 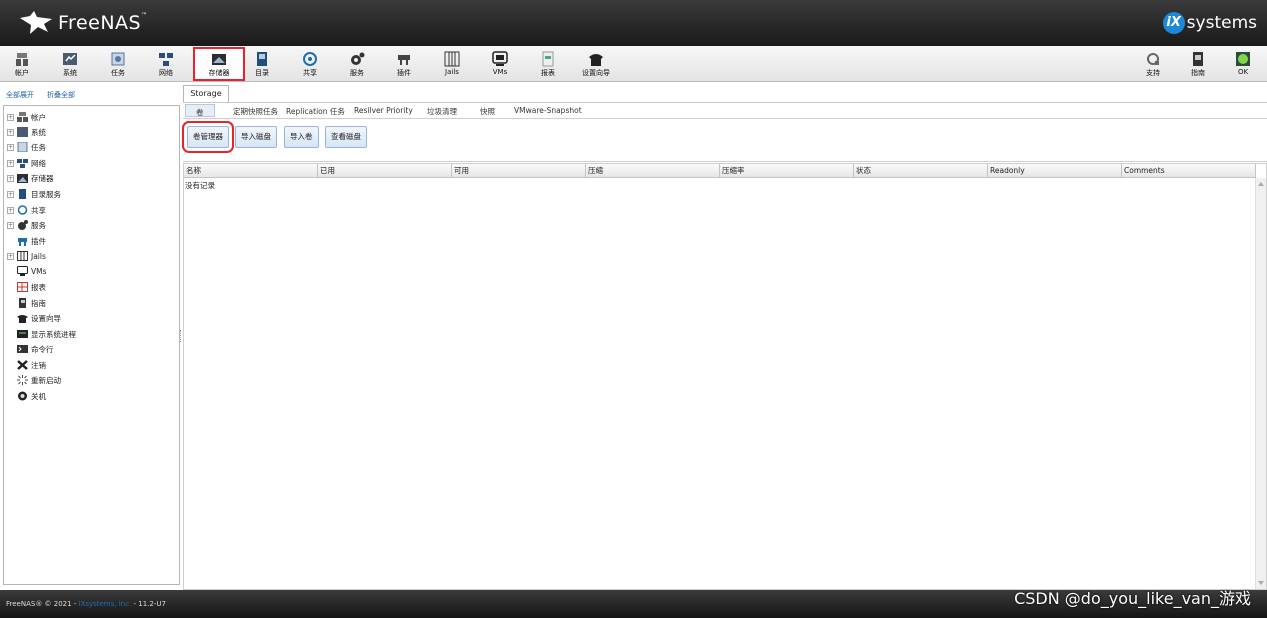 What do you see at coordinates (36, 22) in the screenshot?
I see `freenas-shark-icon` at bounding box center [36, 22].